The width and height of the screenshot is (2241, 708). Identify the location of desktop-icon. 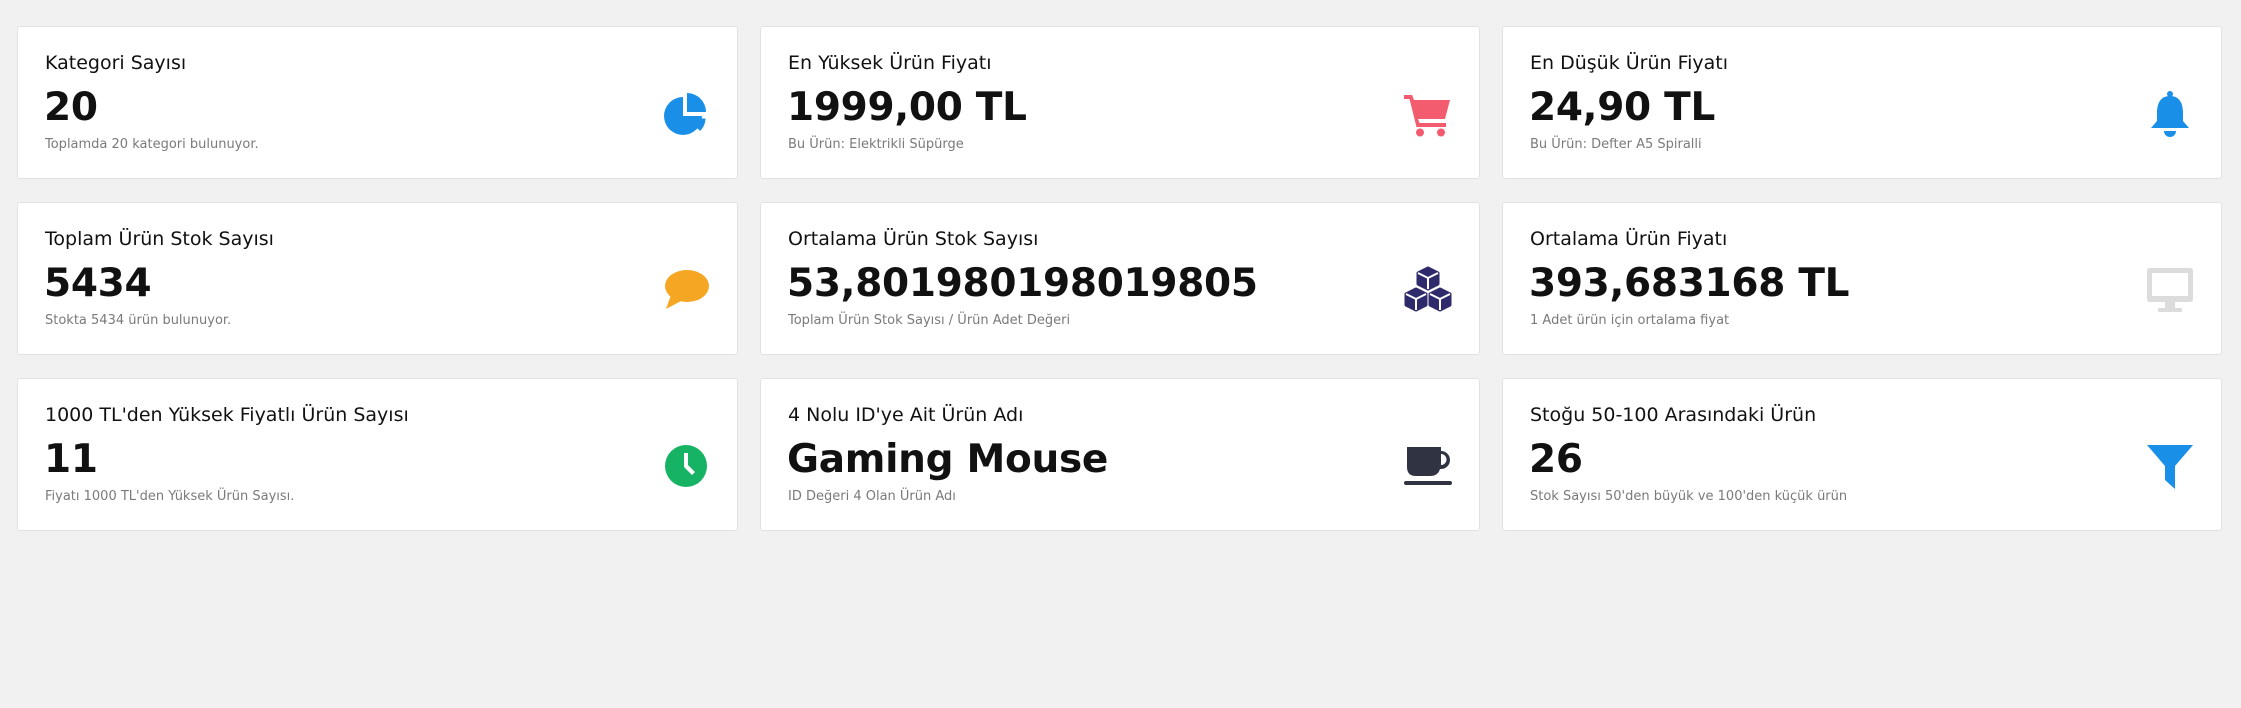
(2170, 290).